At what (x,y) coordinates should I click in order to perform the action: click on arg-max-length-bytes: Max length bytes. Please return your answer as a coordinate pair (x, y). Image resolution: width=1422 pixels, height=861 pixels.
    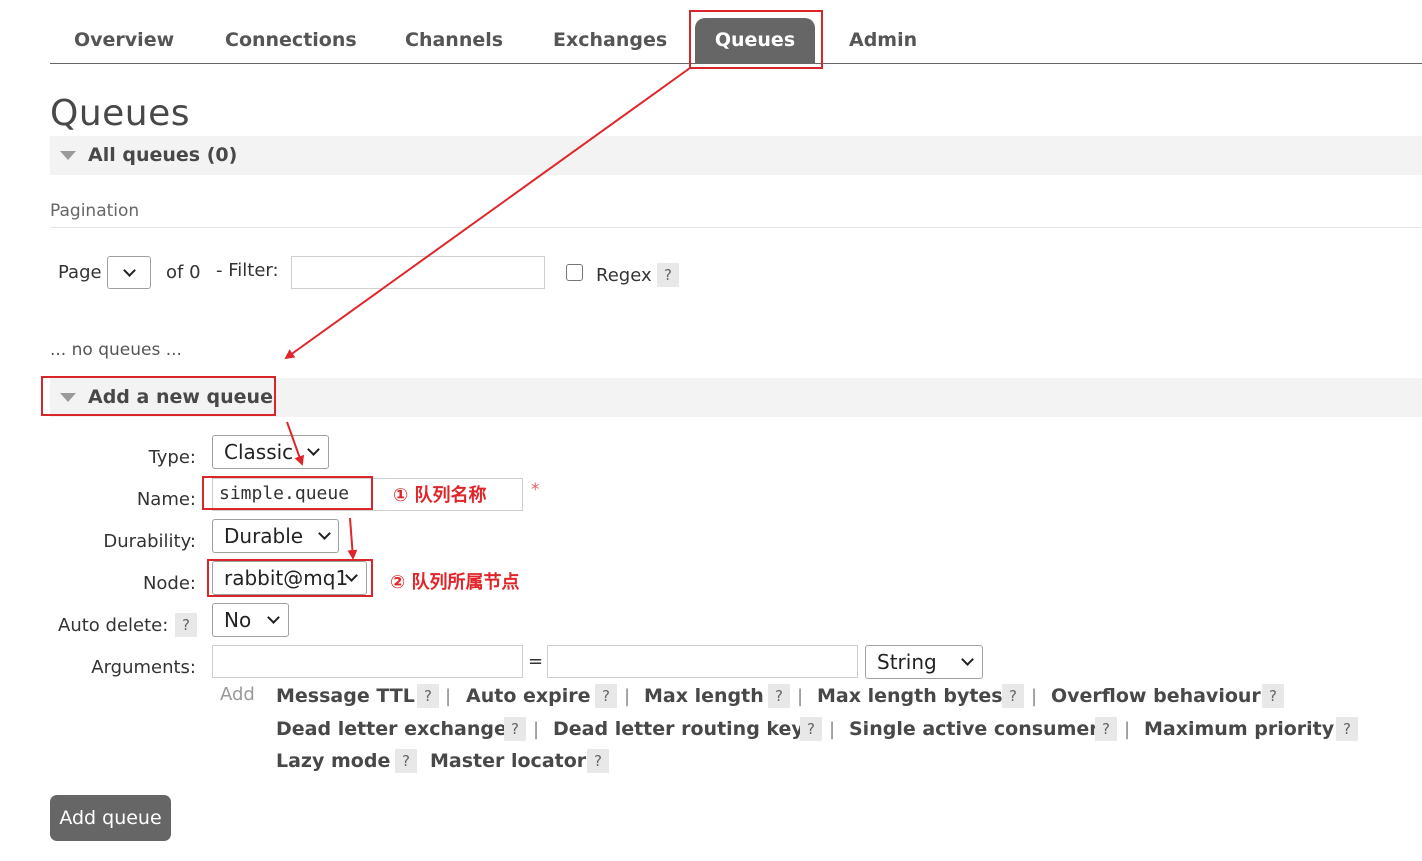
    Looking at the image, I should click on (910, 696).